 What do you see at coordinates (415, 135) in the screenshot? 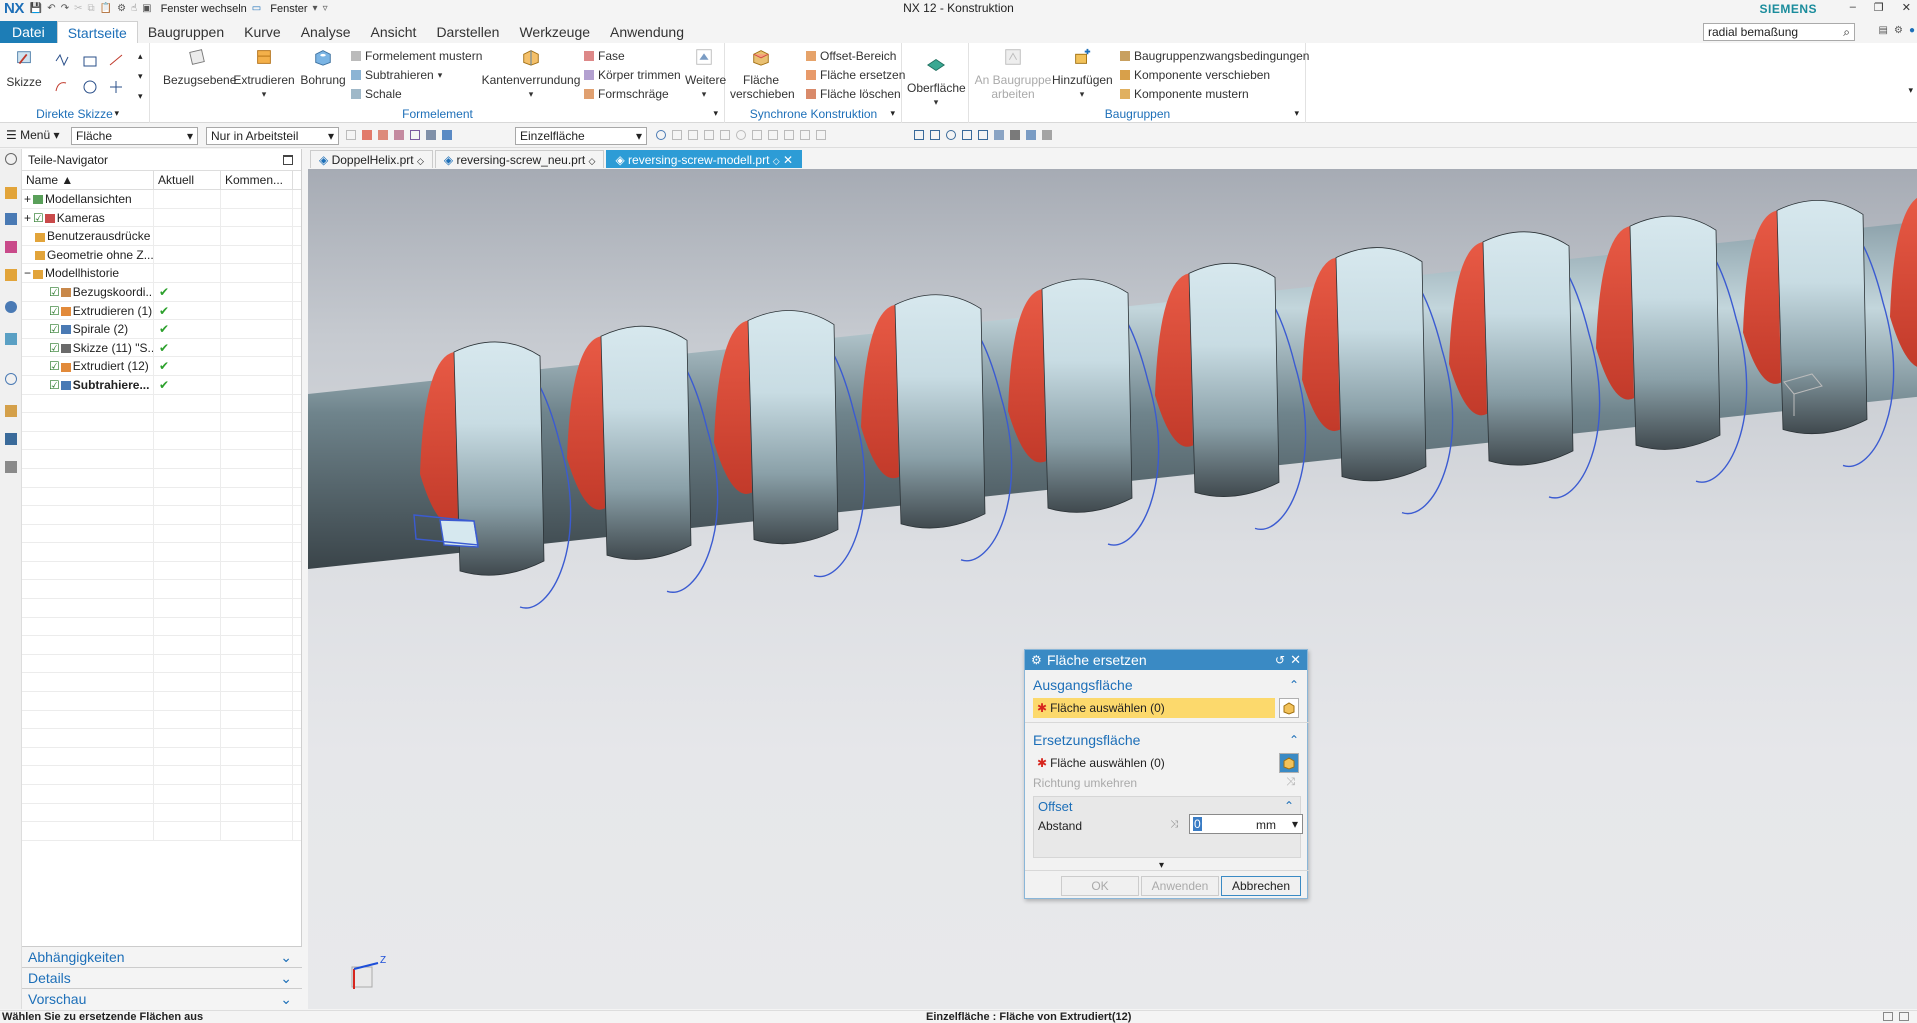
I see `rectangle-select-icon` at bounding box center [415, 135].